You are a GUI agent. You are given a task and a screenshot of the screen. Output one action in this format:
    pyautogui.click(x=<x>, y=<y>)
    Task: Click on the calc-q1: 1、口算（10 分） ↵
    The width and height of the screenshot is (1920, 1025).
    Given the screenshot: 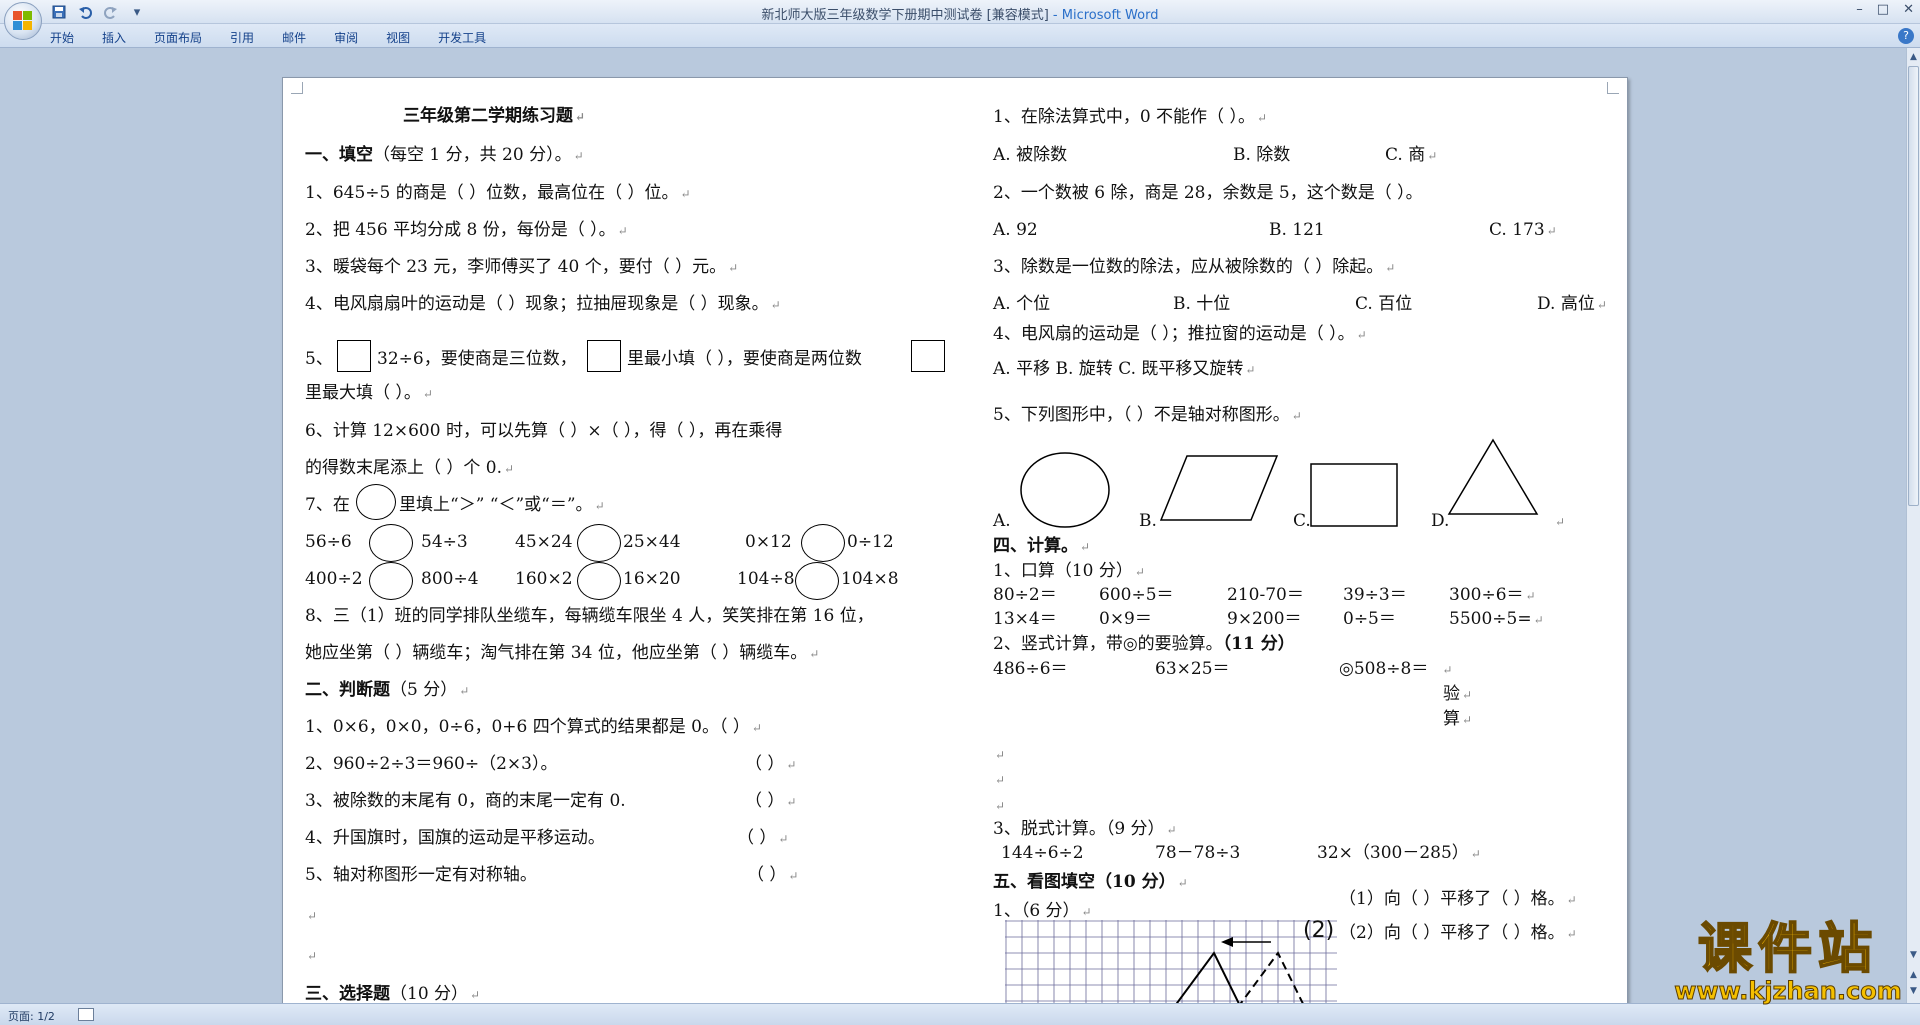 What is the action you would take?
    pyautogui.click(x=1069, y=571)
    